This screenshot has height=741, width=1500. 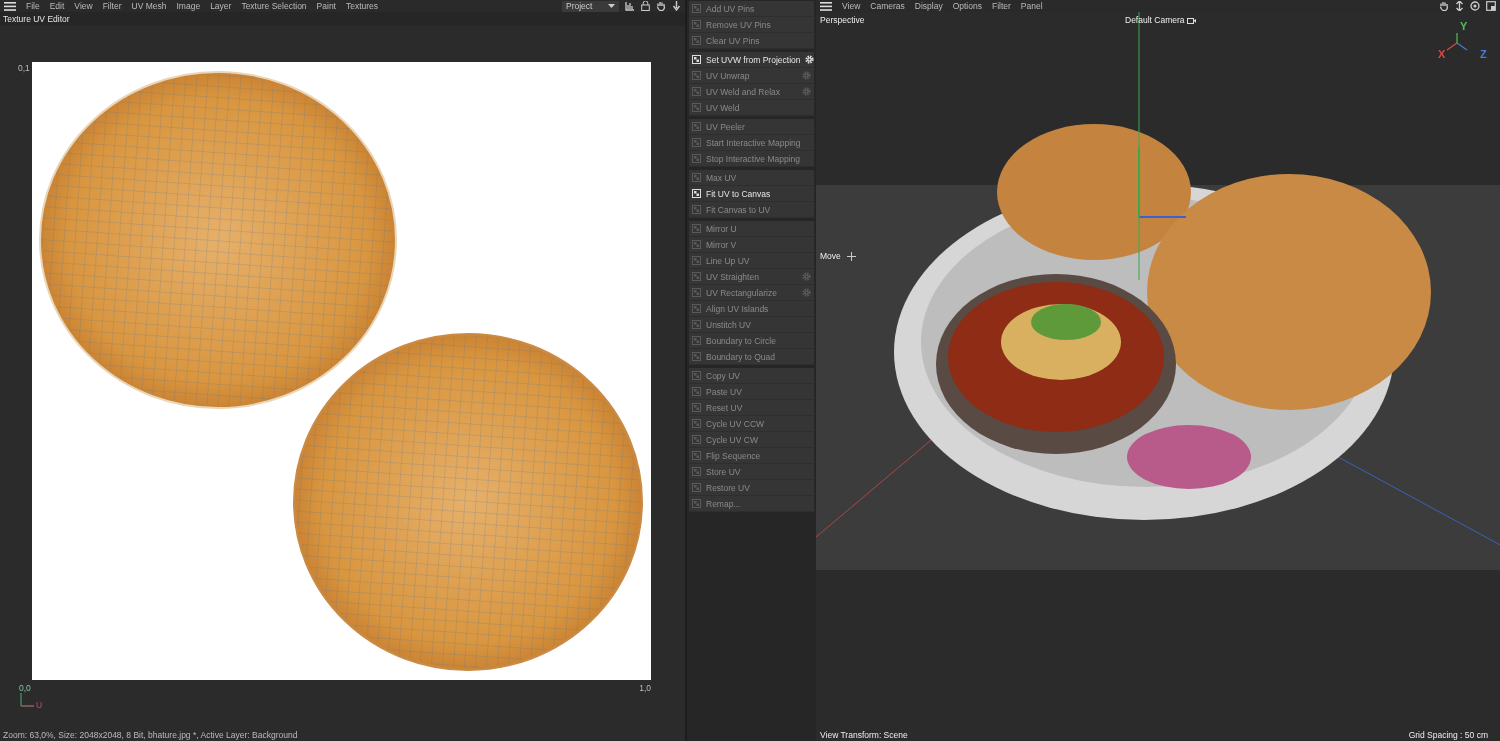 I want to click on tool-label: Move, so click(x=838, y=256).